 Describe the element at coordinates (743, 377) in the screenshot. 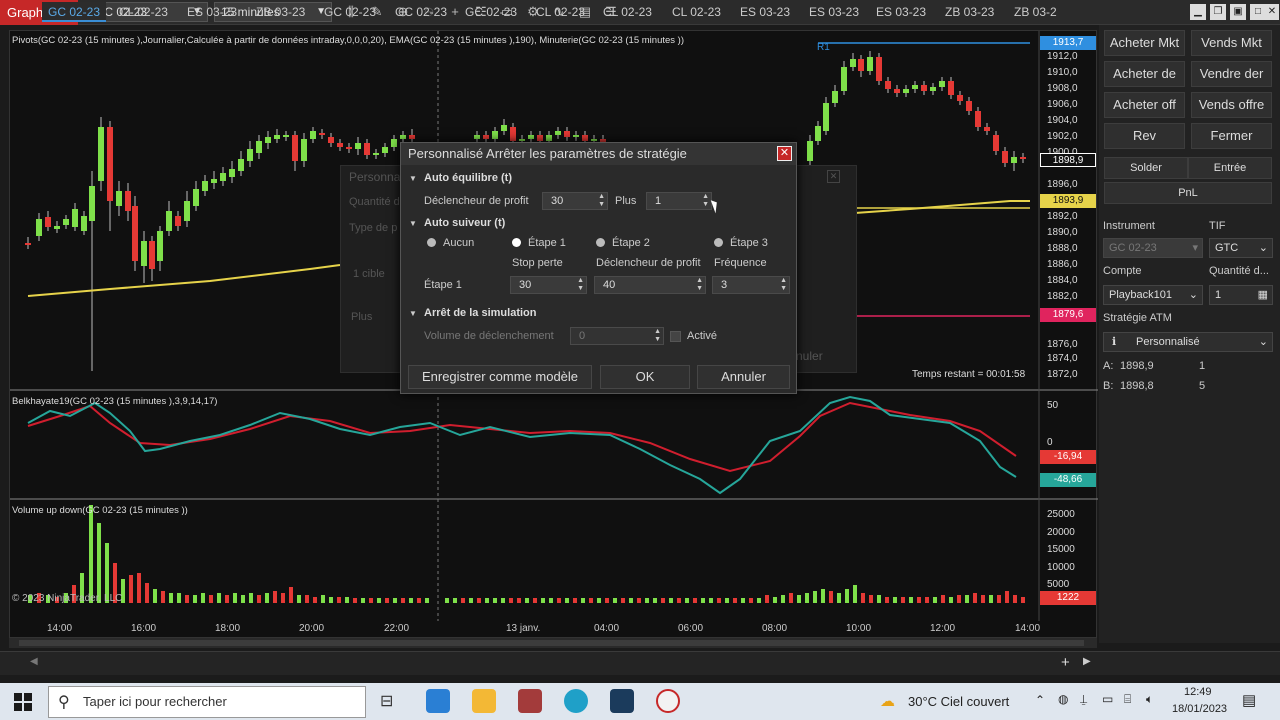

I see `cancel-button: Annuler` at that location.